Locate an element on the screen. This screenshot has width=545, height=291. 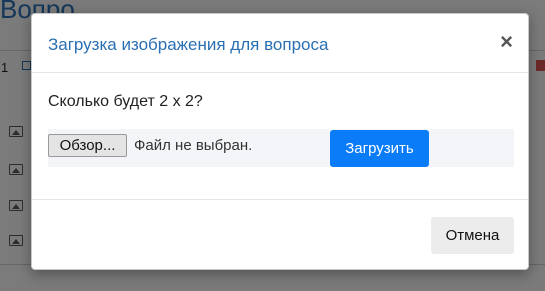
upload-button: Загрузить is located at coordinates (379, 148).